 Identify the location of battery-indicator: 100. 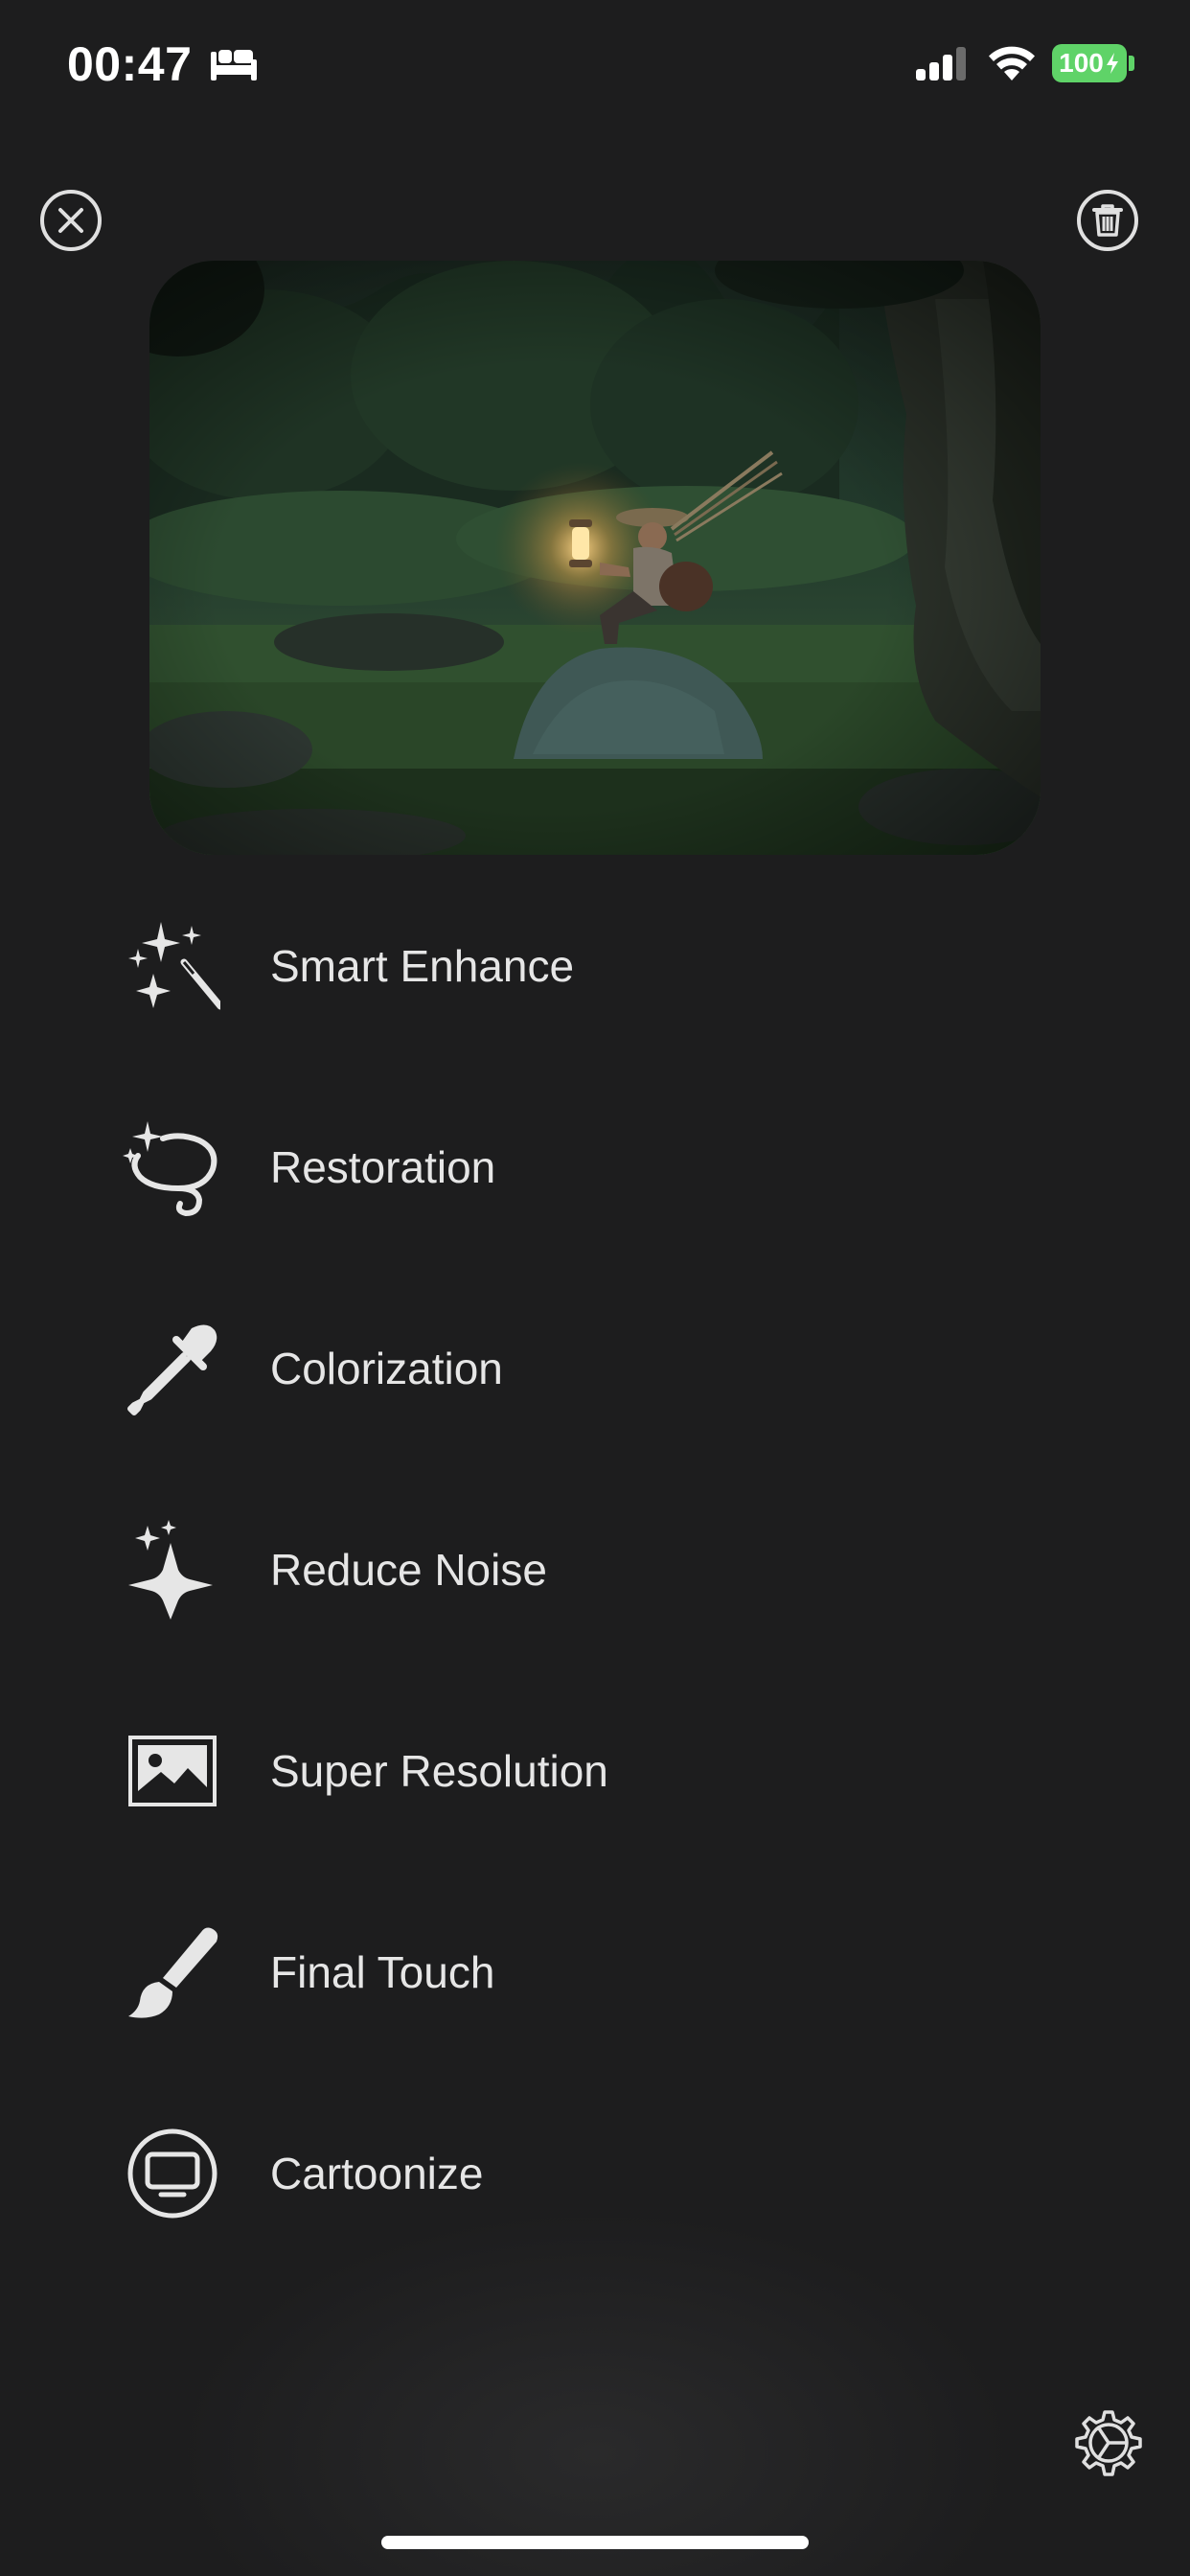
(1090, 63).